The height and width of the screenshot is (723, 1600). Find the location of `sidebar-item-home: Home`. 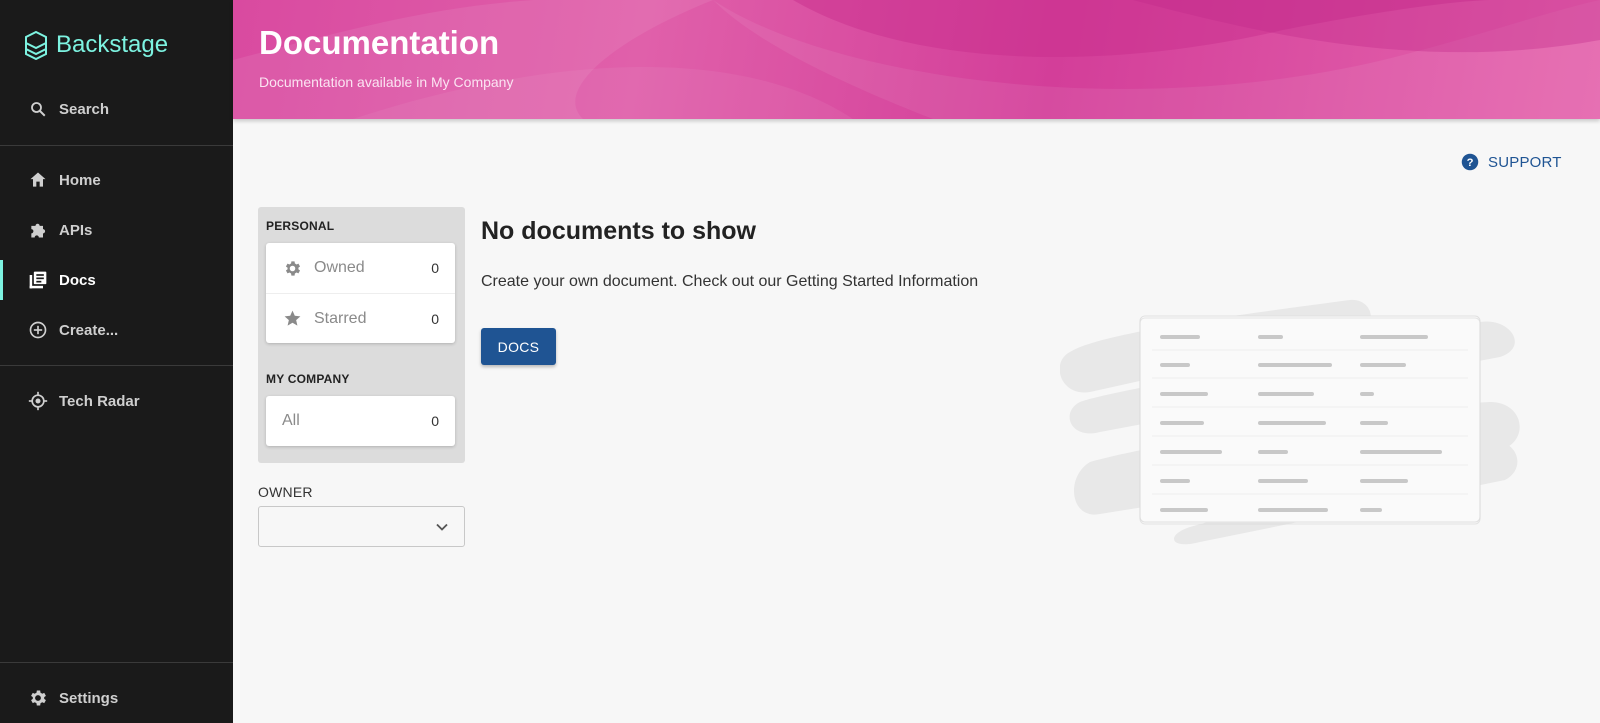

sidebar-item-home: Home is located at coordinates (116, 180).